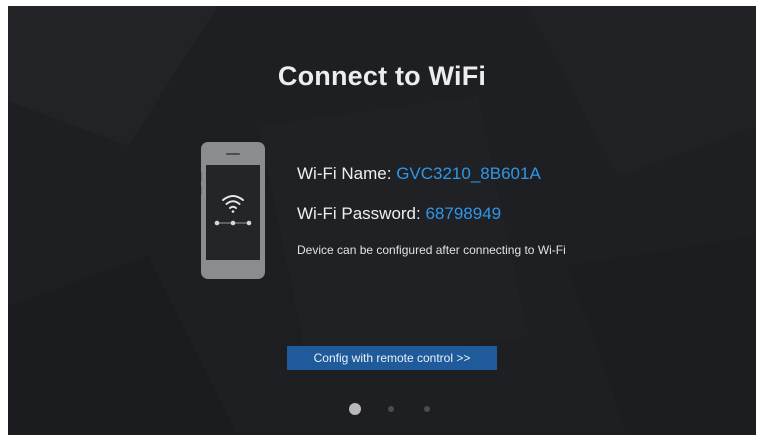  What do you see at coordinates (344, 173) in the screenshot?
I see `wifi-name-label: Wi-Fi Name:` at bounding box center [344, 173].